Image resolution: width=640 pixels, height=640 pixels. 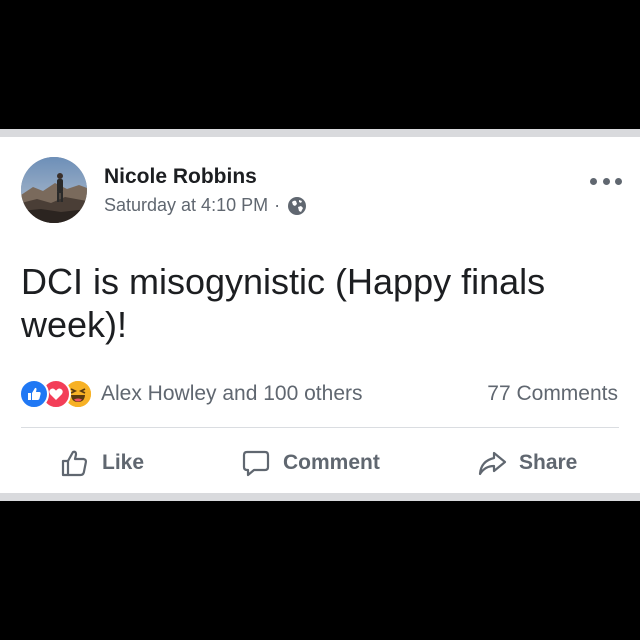 I want to click on author-name: Nicole Robbins, so click(x=180, y=177).